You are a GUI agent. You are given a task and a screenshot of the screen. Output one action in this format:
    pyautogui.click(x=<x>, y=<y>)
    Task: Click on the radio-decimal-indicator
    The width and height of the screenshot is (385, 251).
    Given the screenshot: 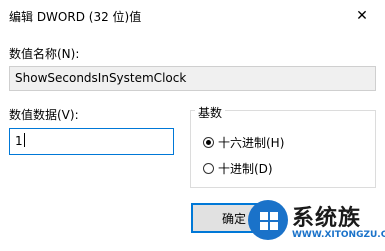 What is the action you would take?
    pyautogui.click(x=208, y=168)
    